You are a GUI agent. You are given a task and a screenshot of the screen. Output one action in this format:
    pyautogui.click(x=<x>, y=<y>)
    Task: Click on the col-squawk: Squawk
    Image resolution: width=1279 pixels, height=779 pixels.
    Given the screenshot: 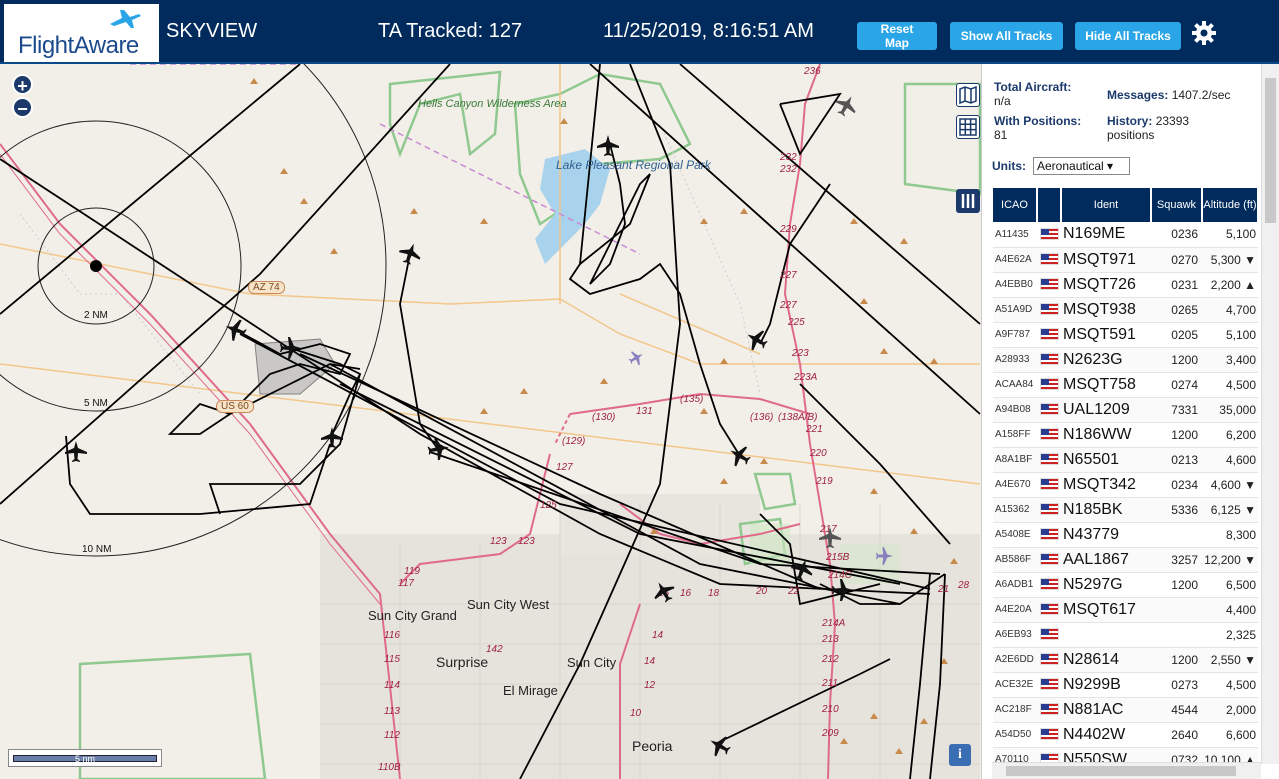 What is the action you would take?
    pyautogui.click(x=1177, y=205)
    